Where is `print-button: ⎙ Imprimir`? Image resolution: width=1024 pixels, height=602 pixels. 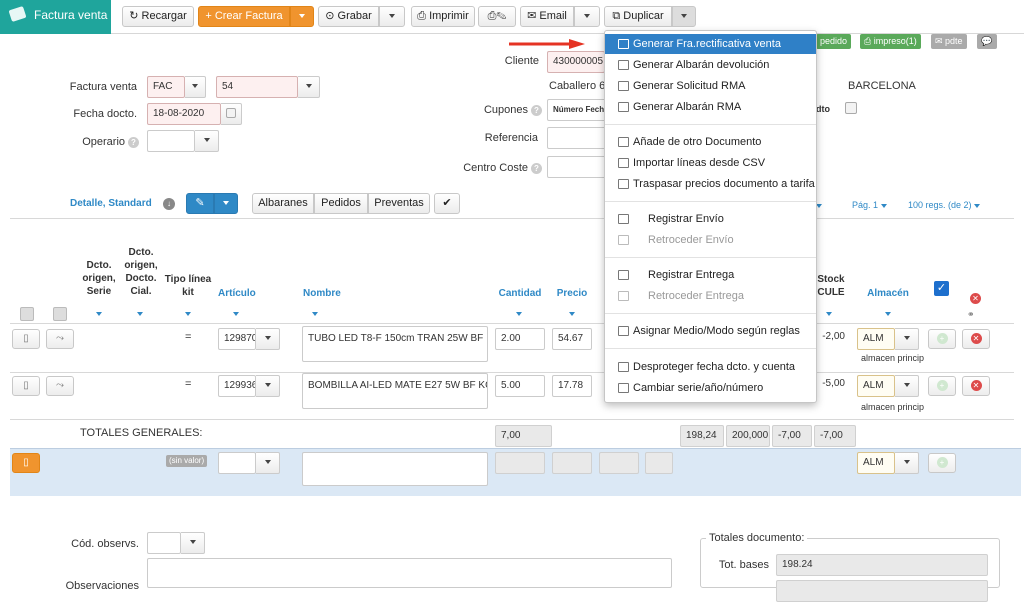 print-button: ⎙ Imprimir is located at coordinates (443, 16).